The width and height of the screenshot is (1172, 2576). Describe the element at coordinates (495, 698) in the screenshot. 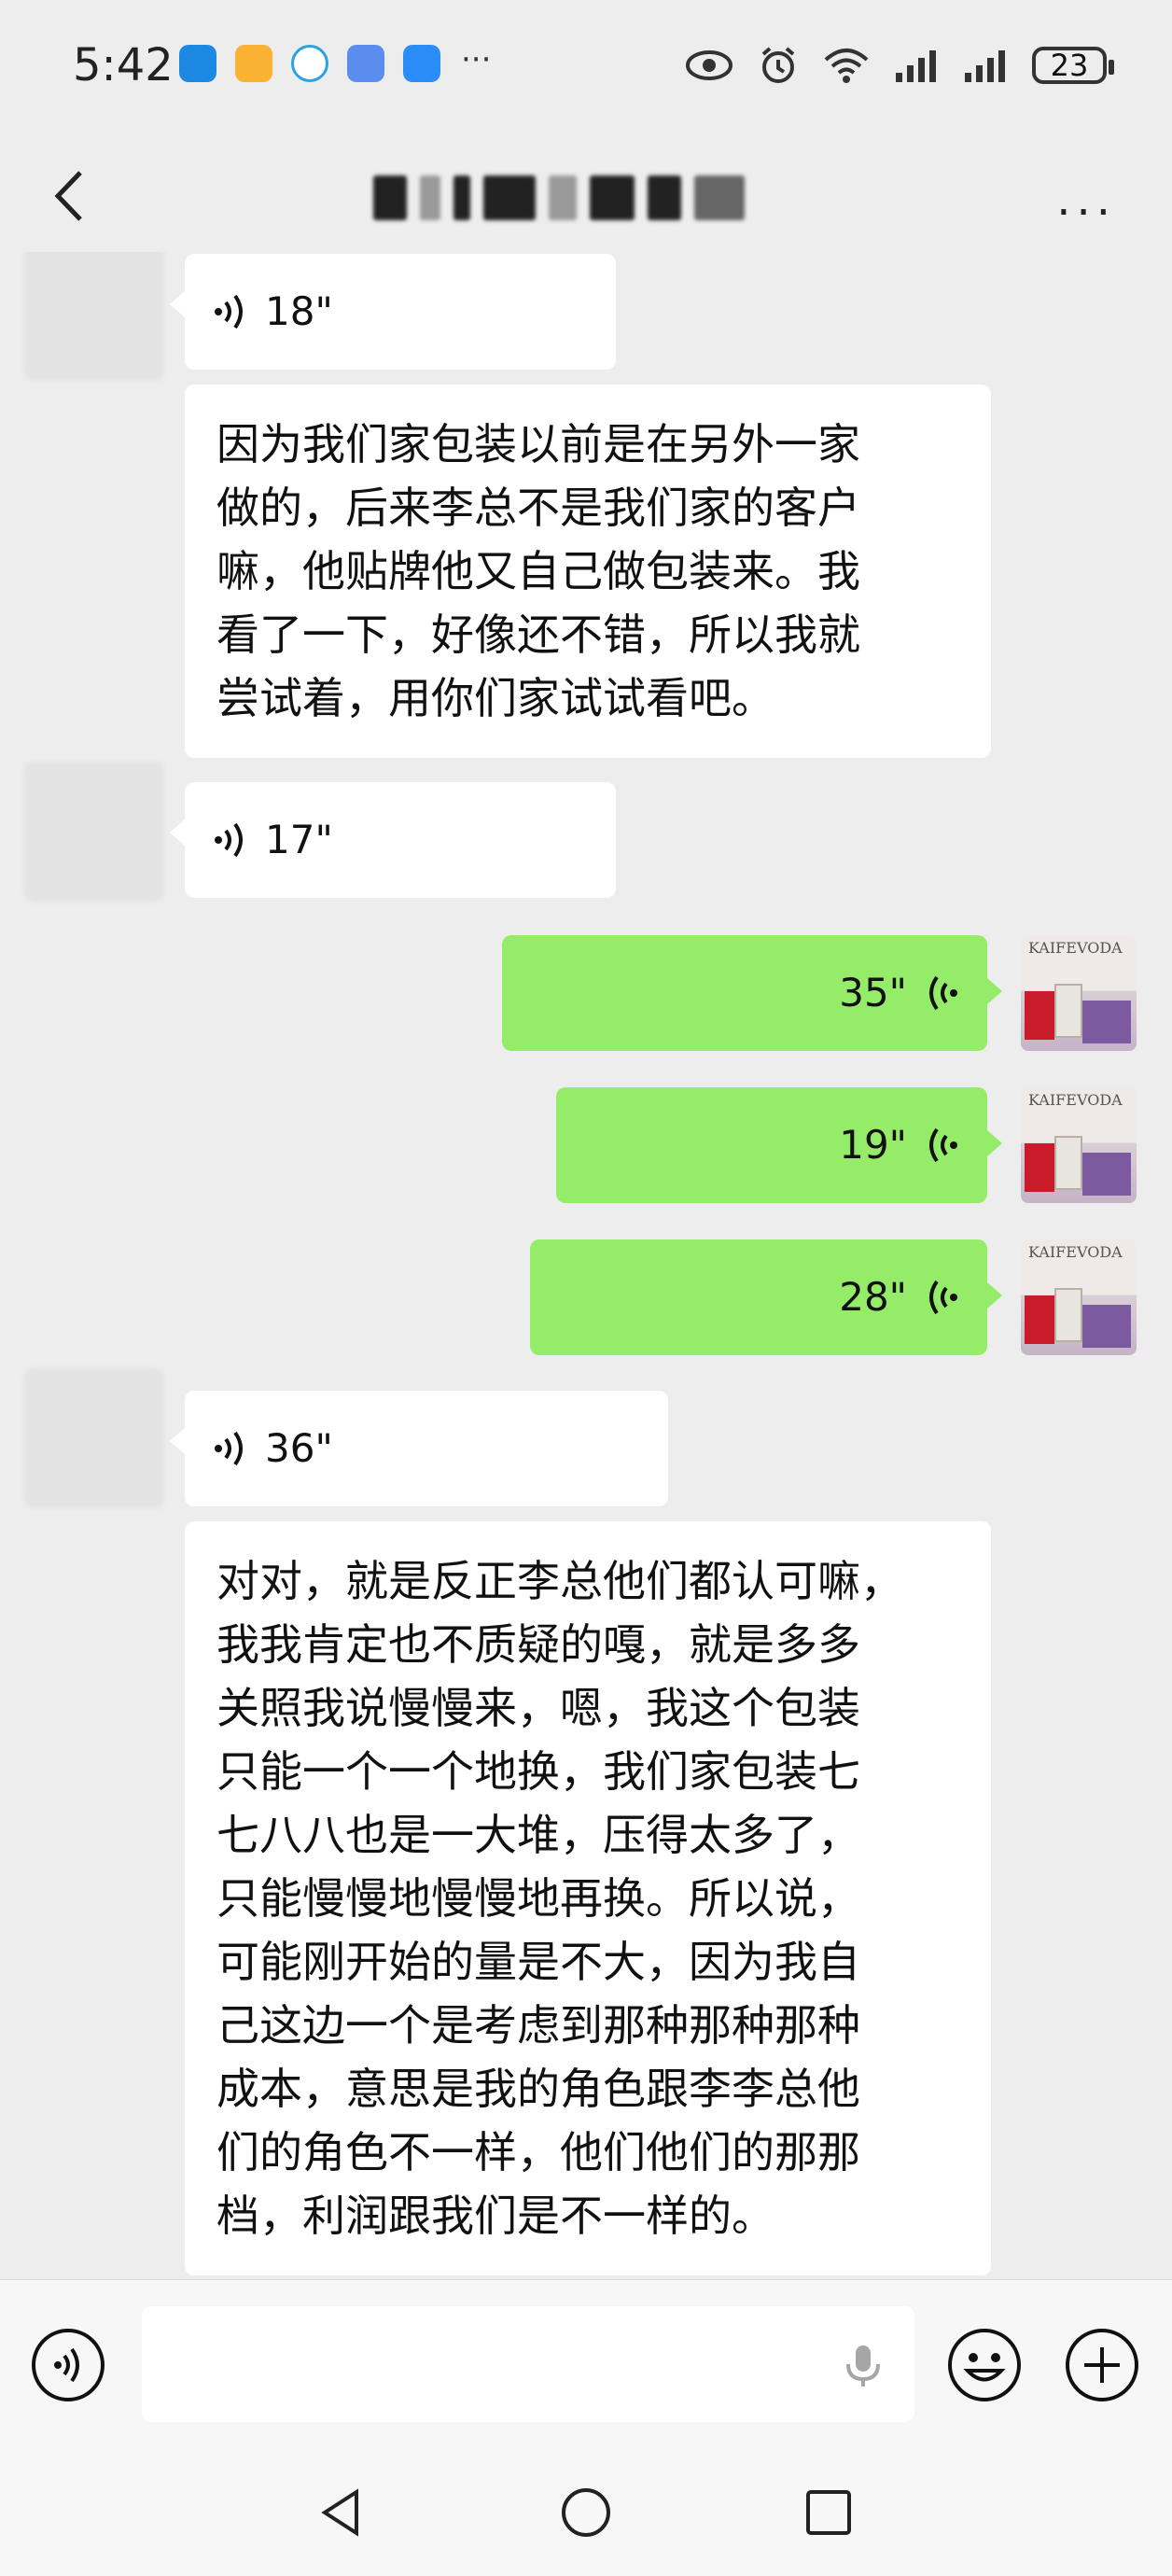

I see `message-line: 尝试着，用你们家试试看吧。` at that location.